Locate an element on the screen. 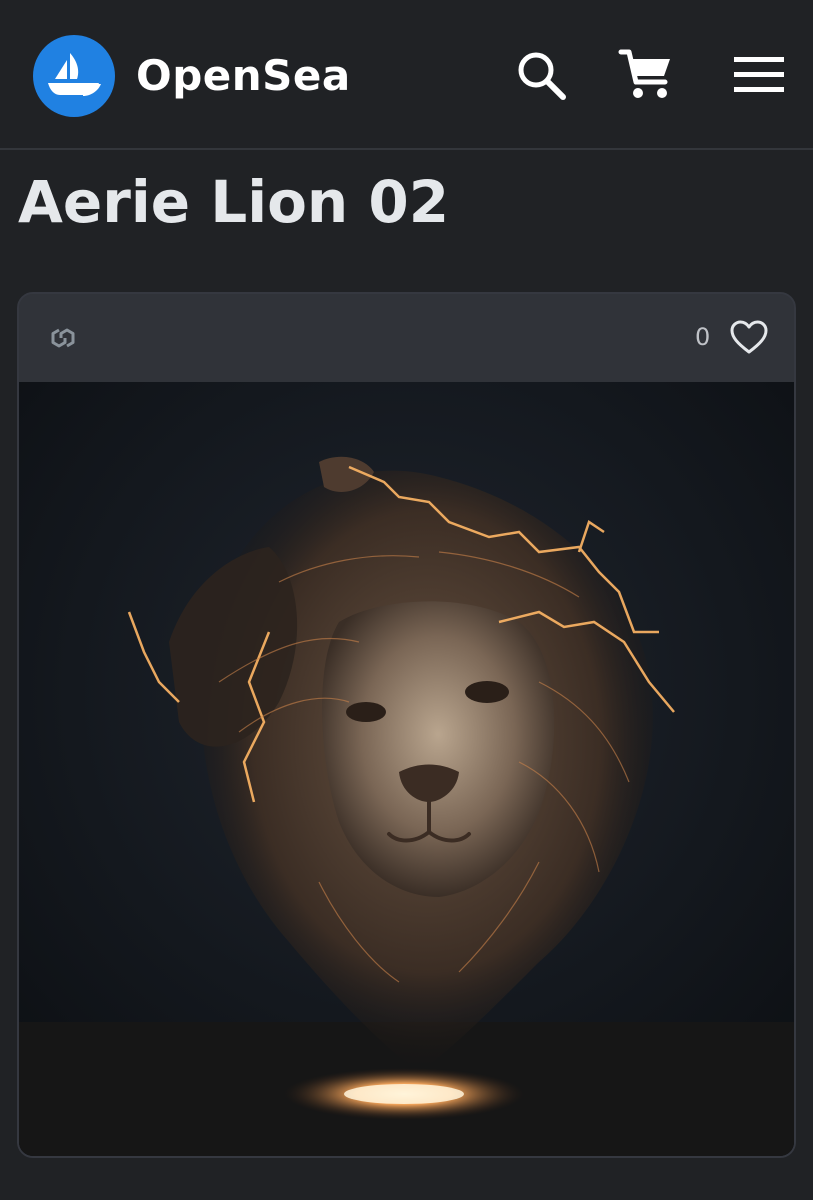 The width and height of the screenshot is (813, 1200). top-nav-bar: OpenSea is located at coordinates (406, 75).